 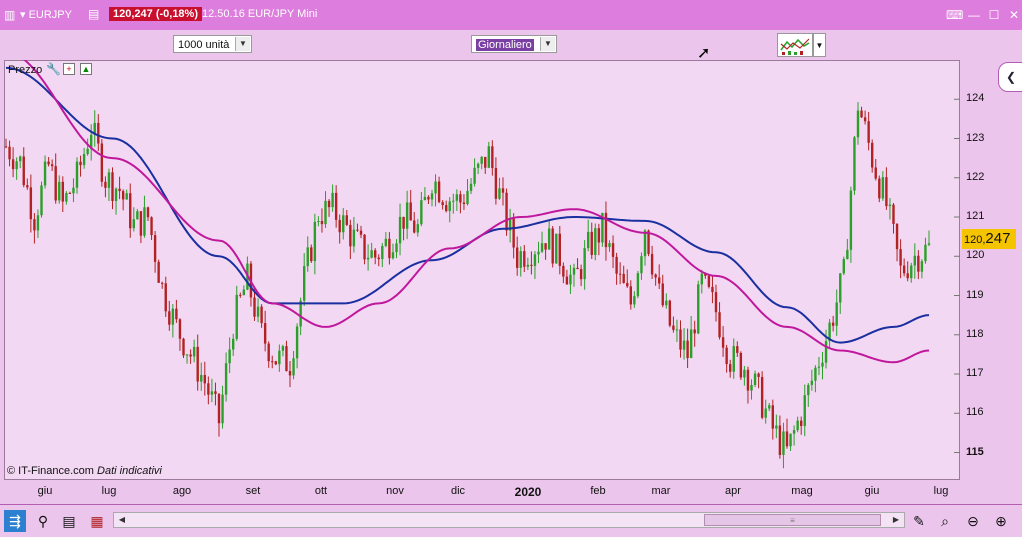 I want to click on add-indicator-icon: +, so click(x=69, y=69).